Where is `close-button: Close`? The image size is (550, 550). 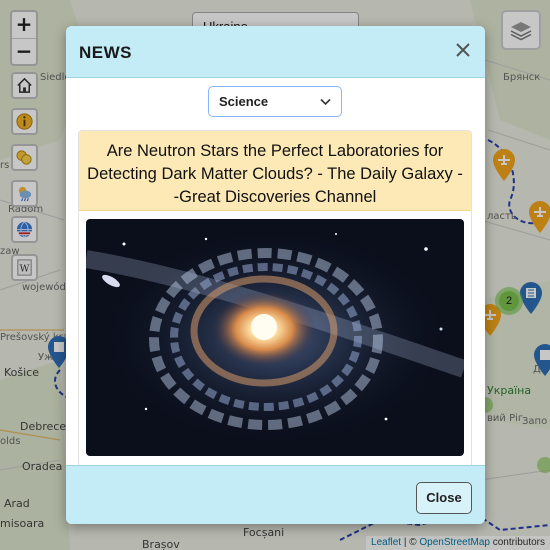
close-button: Close is located at coordinates (444, 498).